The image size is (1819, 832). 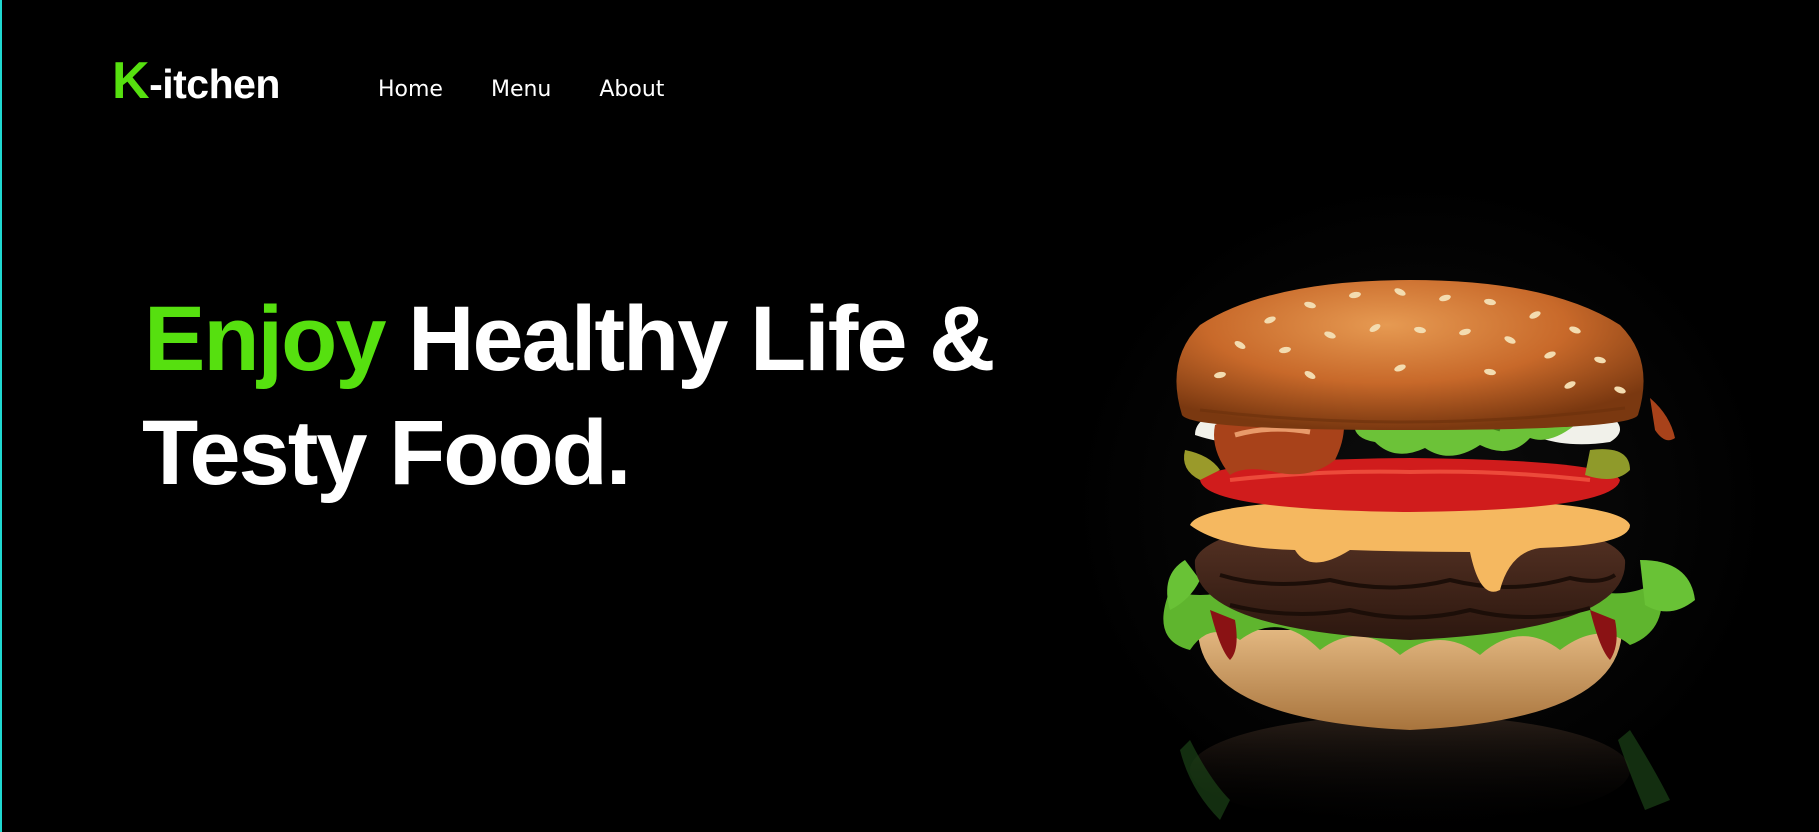 What do you see at coordinates (569, 396) in the screenshot?
I see `hero-headline: Enjoy Healthy Life & Testy Food.` at bounding box center [569, 396].